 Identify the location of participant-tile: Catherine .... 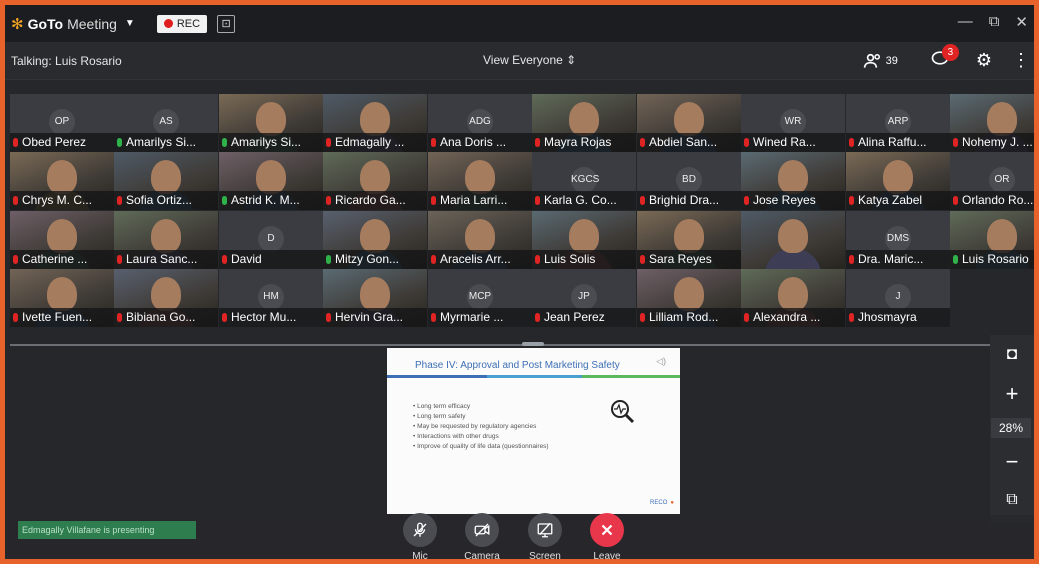
(62, 240).